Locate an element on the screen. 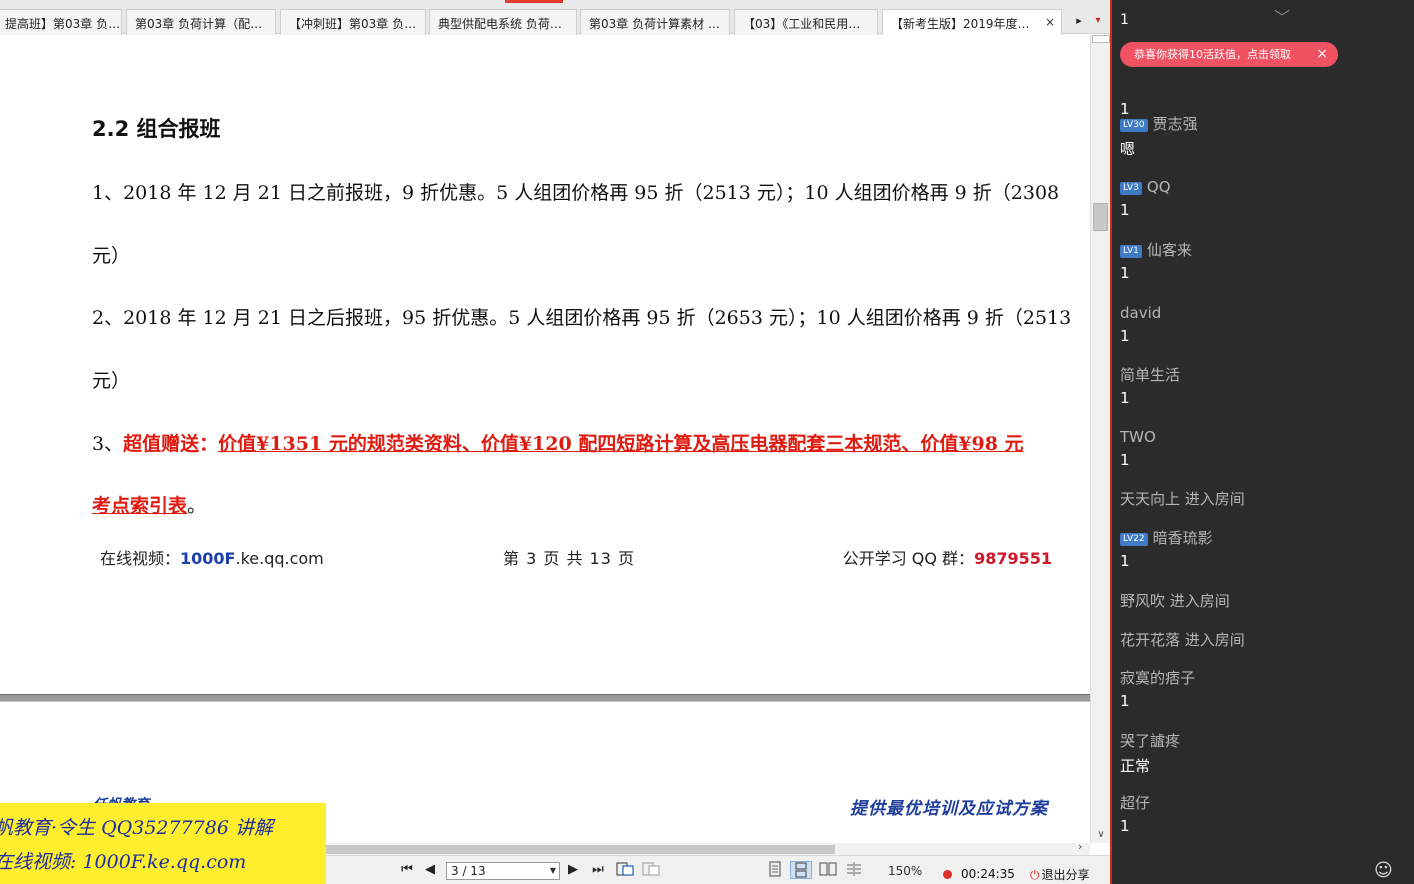 The width and height of the screenshot is (1414, 884). activity-notification-banner: 恭喜你获得10活跃值，点击领取 × is located at coordinates (1229, 54).